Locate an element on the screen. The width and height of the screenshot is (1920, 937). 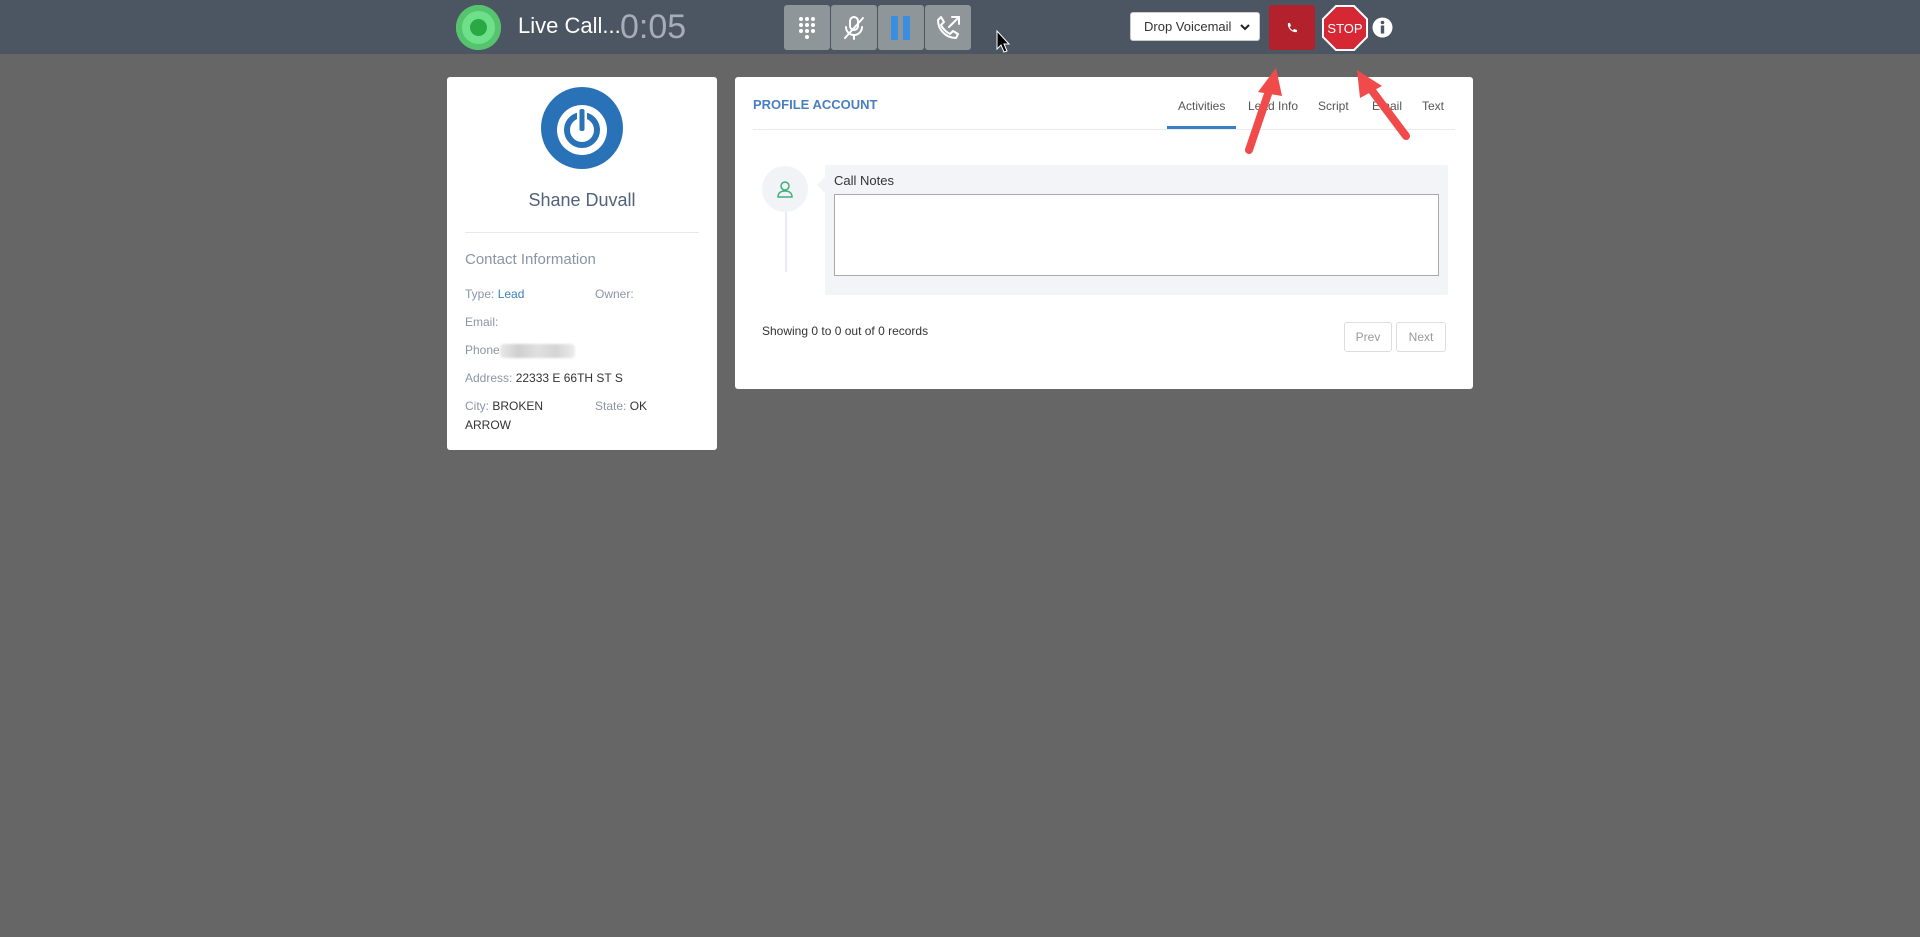
address-field: Address: 22333 E 66TH ST S is located at coordinates (544, 378).